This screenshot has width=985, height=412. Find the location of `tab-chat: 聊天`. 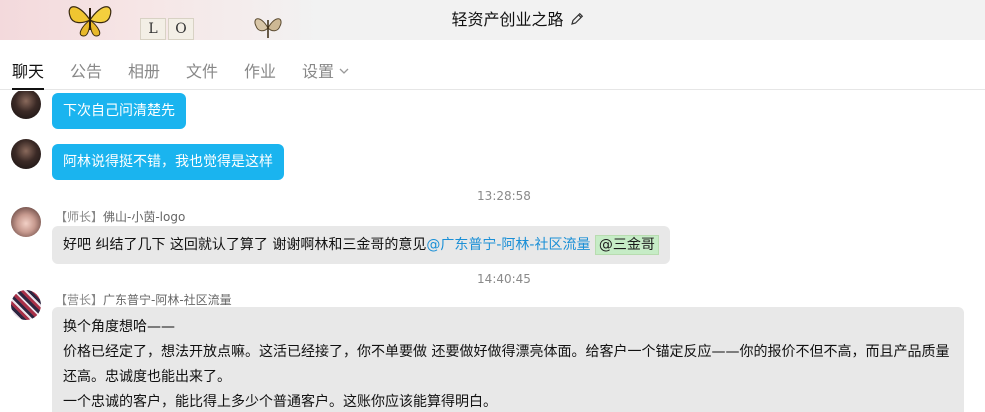

tab-chat: 聊天 is located at coordinates (28, 74).